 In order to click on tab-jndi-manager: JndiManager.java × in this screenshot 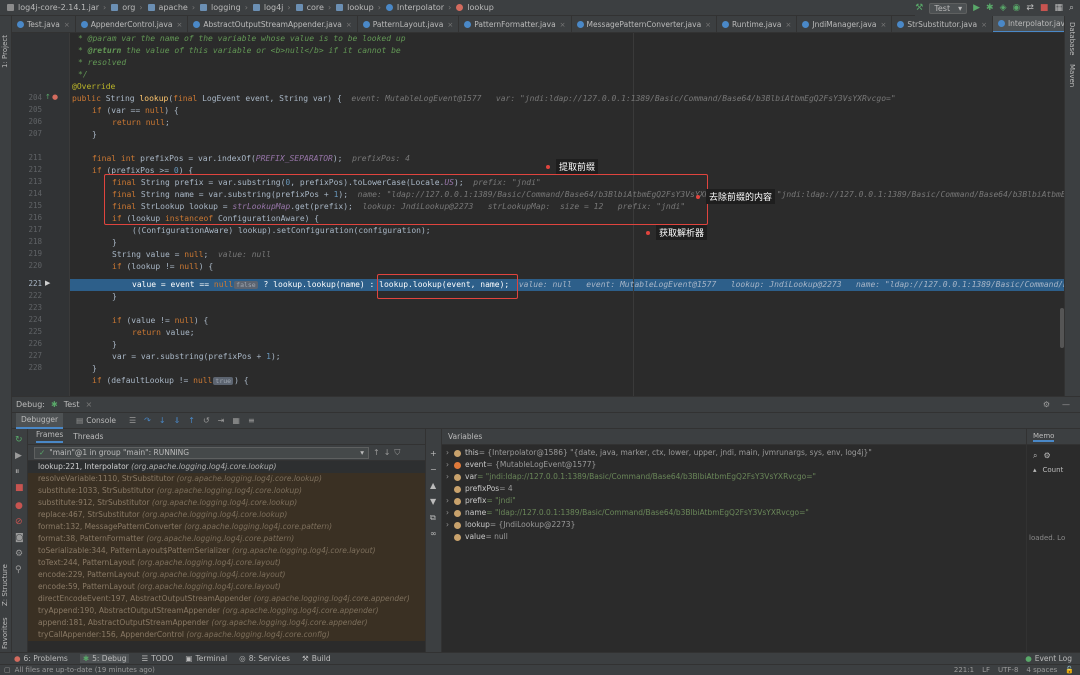, I will do `click(845, 24)`.